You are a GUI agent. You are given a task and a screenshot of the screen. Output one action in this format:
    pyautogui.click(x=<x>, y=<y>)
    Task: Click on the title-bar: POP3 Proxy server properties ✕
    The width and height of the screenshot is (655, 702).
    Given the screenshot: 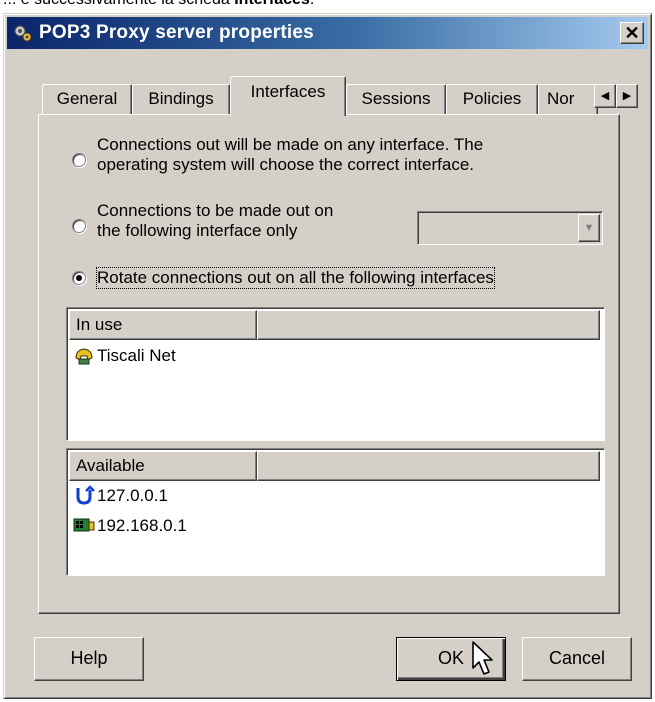 What is the action you would take?
    pyautogui.click(x=327, y=33)
    